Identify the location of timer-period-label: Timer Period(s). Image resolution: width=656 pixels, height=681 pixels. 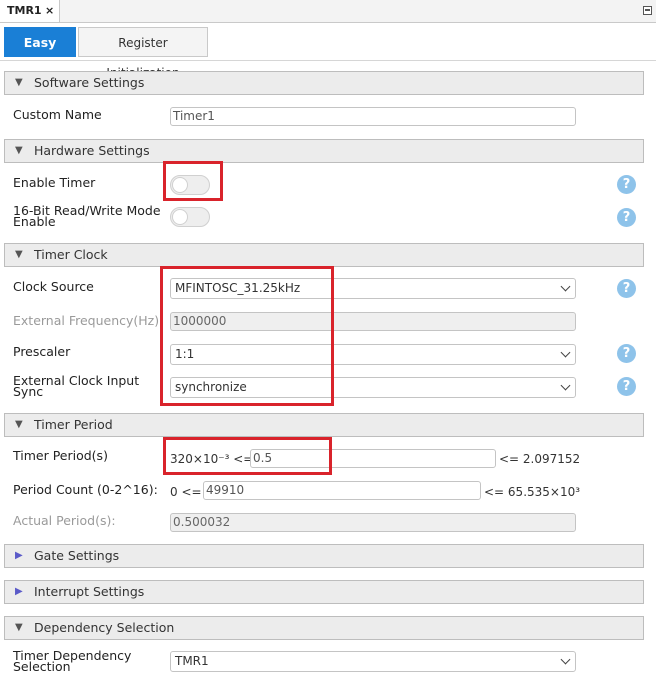
(60, 455).